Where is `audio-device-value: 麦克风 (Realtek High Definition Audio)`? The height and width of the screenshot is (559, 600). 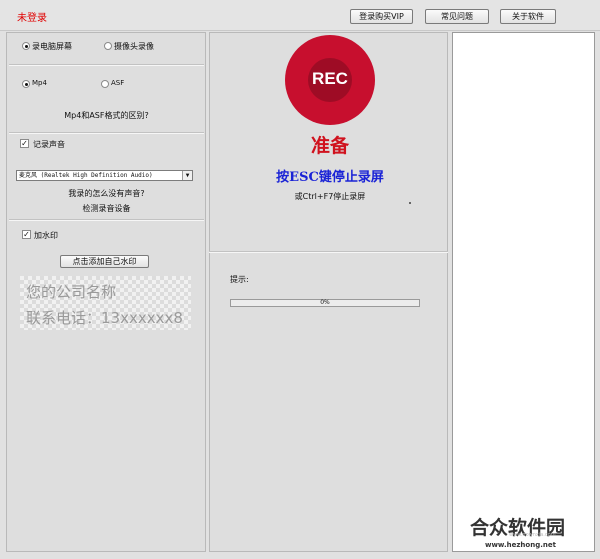 audio-device-value: 麦克风 (Realtek High Definition Audio) is located at coordinates (86, 175).